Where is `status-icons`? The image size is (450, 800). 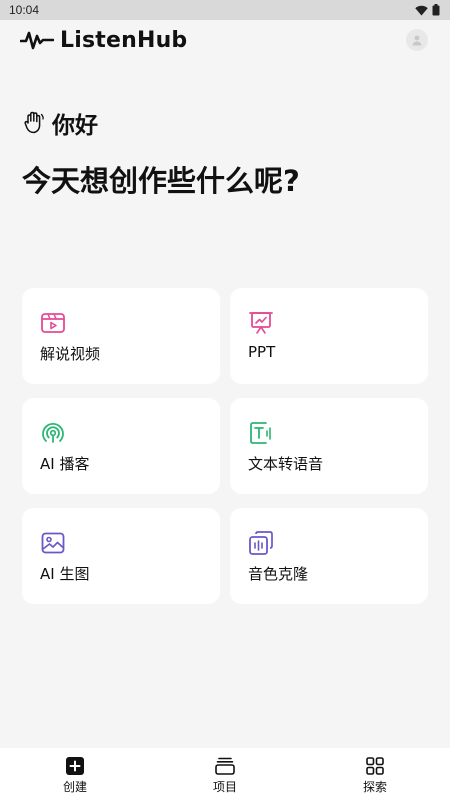 status-icons is located at coordinates (427, 10).